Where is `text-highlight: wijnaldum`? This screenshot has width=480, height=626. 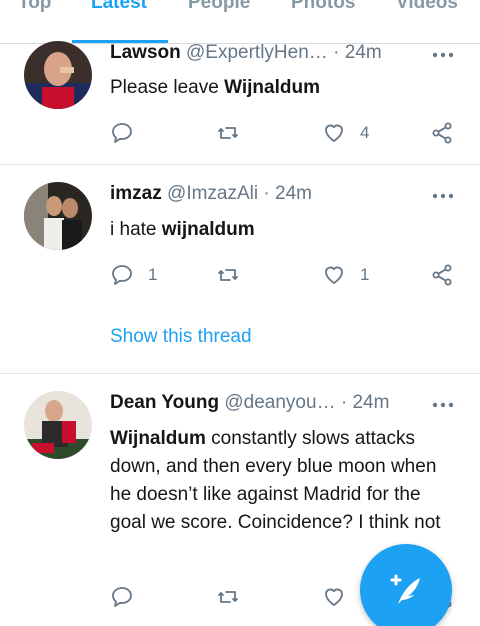 text-highlight: wijnaldum is located at coordinates (208, 229).